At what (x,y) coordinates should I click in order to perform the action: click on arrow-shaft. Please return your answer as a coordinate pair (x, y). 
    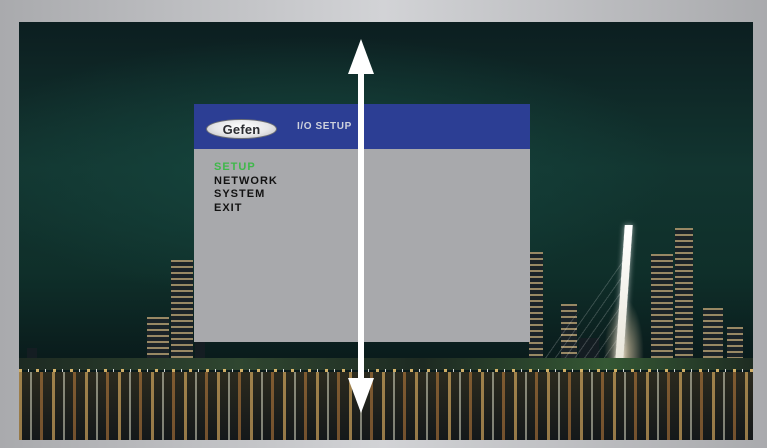
    Looking at the image, I should click on (361, 226).